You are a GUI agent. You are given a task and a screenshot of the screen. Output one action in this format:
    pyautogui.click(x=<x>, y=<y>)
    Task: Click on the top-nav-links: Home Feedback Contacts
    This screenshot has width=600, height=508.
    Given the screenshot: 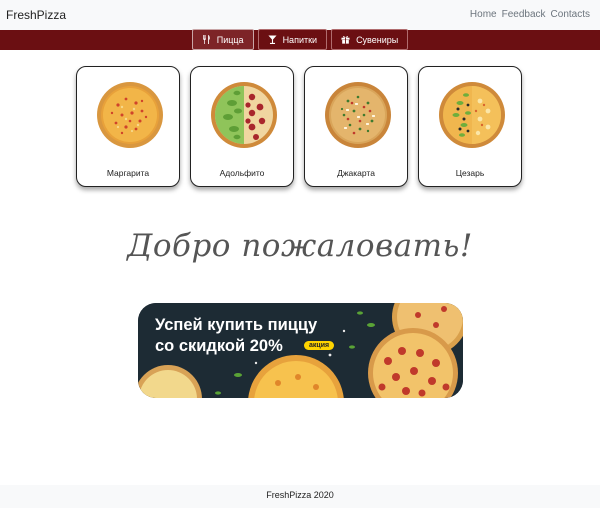 What is the action you would take?
    pyautogui.click(x=530, y=14)
    